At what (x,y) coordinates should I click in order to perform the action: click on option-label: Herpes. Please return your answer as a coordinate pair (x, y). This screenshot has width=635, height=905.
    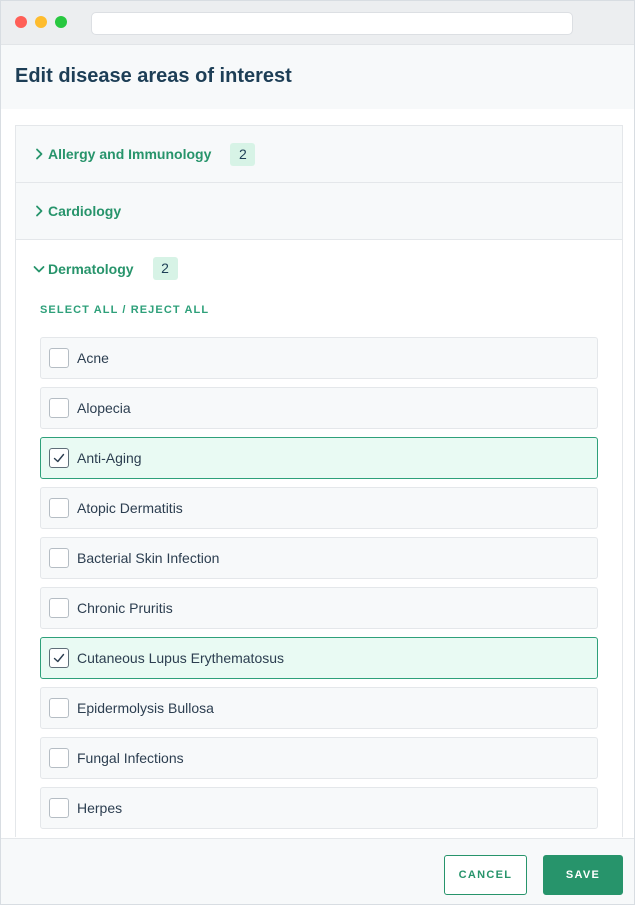
    Looking at the image, I should click on (100, 808).